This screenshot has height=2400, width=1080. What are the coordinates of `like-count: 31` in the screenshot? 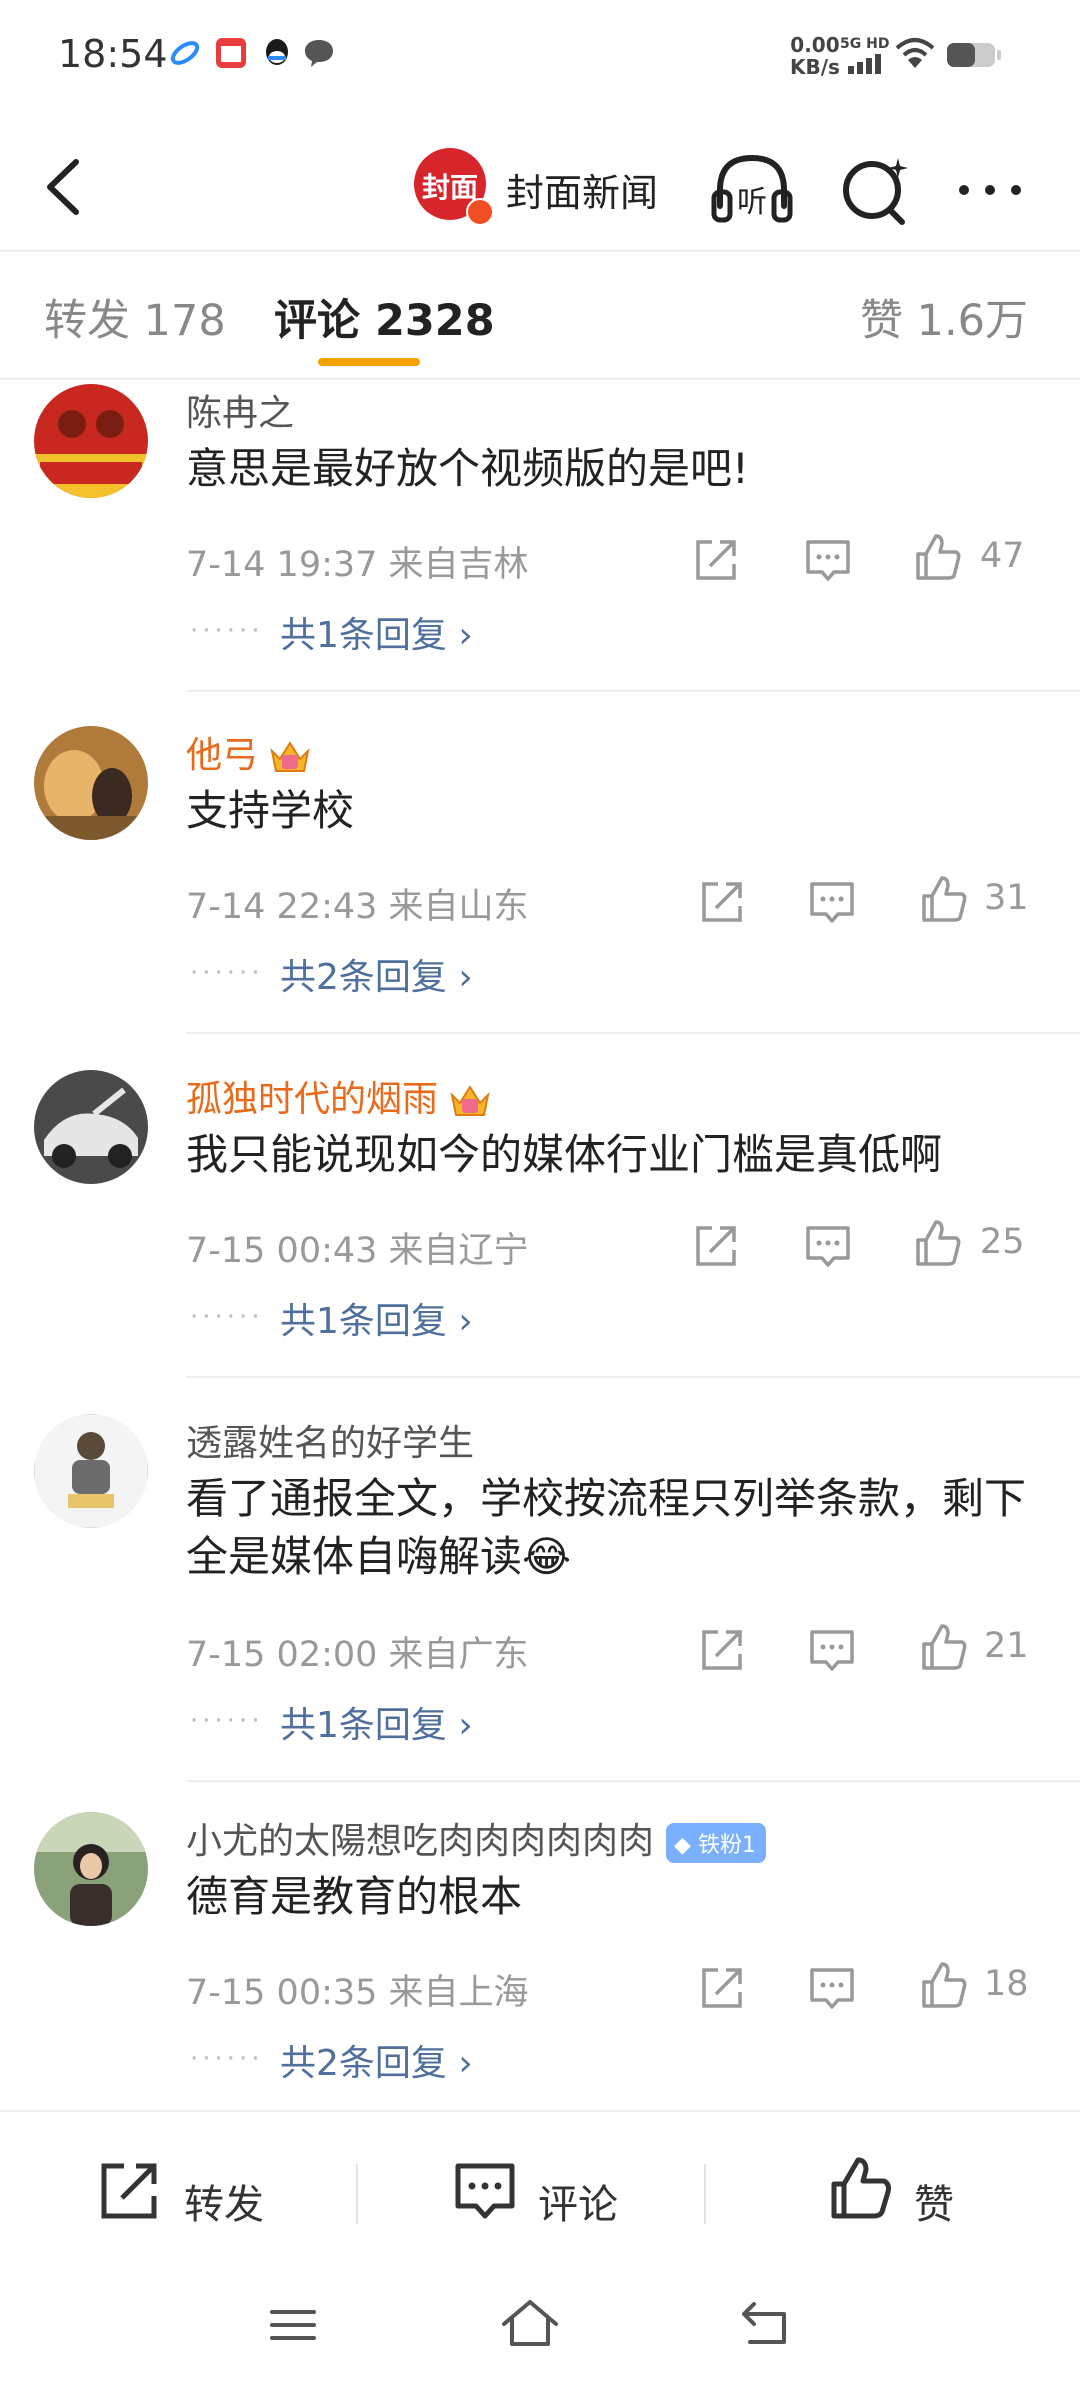 It's located at (1006, 898).